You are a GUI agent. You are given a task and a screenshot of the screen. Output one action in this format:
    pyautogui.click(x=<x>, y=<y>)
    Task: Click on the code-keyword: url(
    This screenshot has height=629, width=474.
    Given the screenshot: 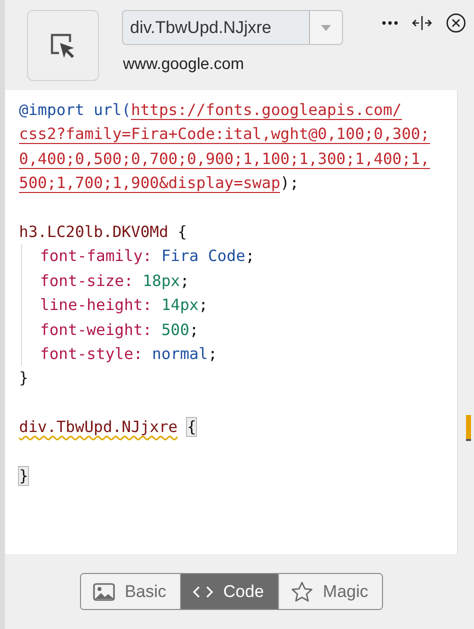 What is the action you would take?
    pyautogui.click(x=112, y=110)
    